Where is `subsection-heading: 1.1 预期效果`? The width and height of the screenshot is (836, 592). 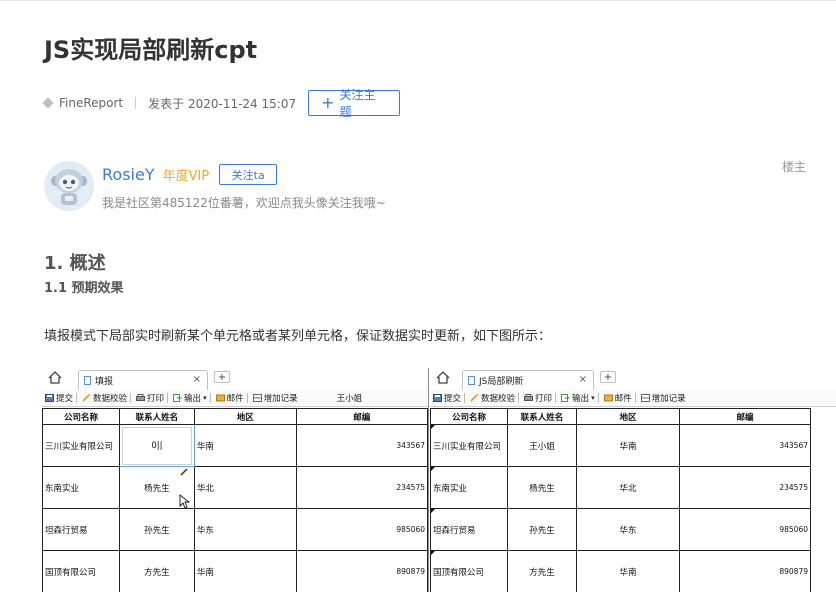 subsection-heading: 1.1 预期效果 is located at coordinates (84, 288).